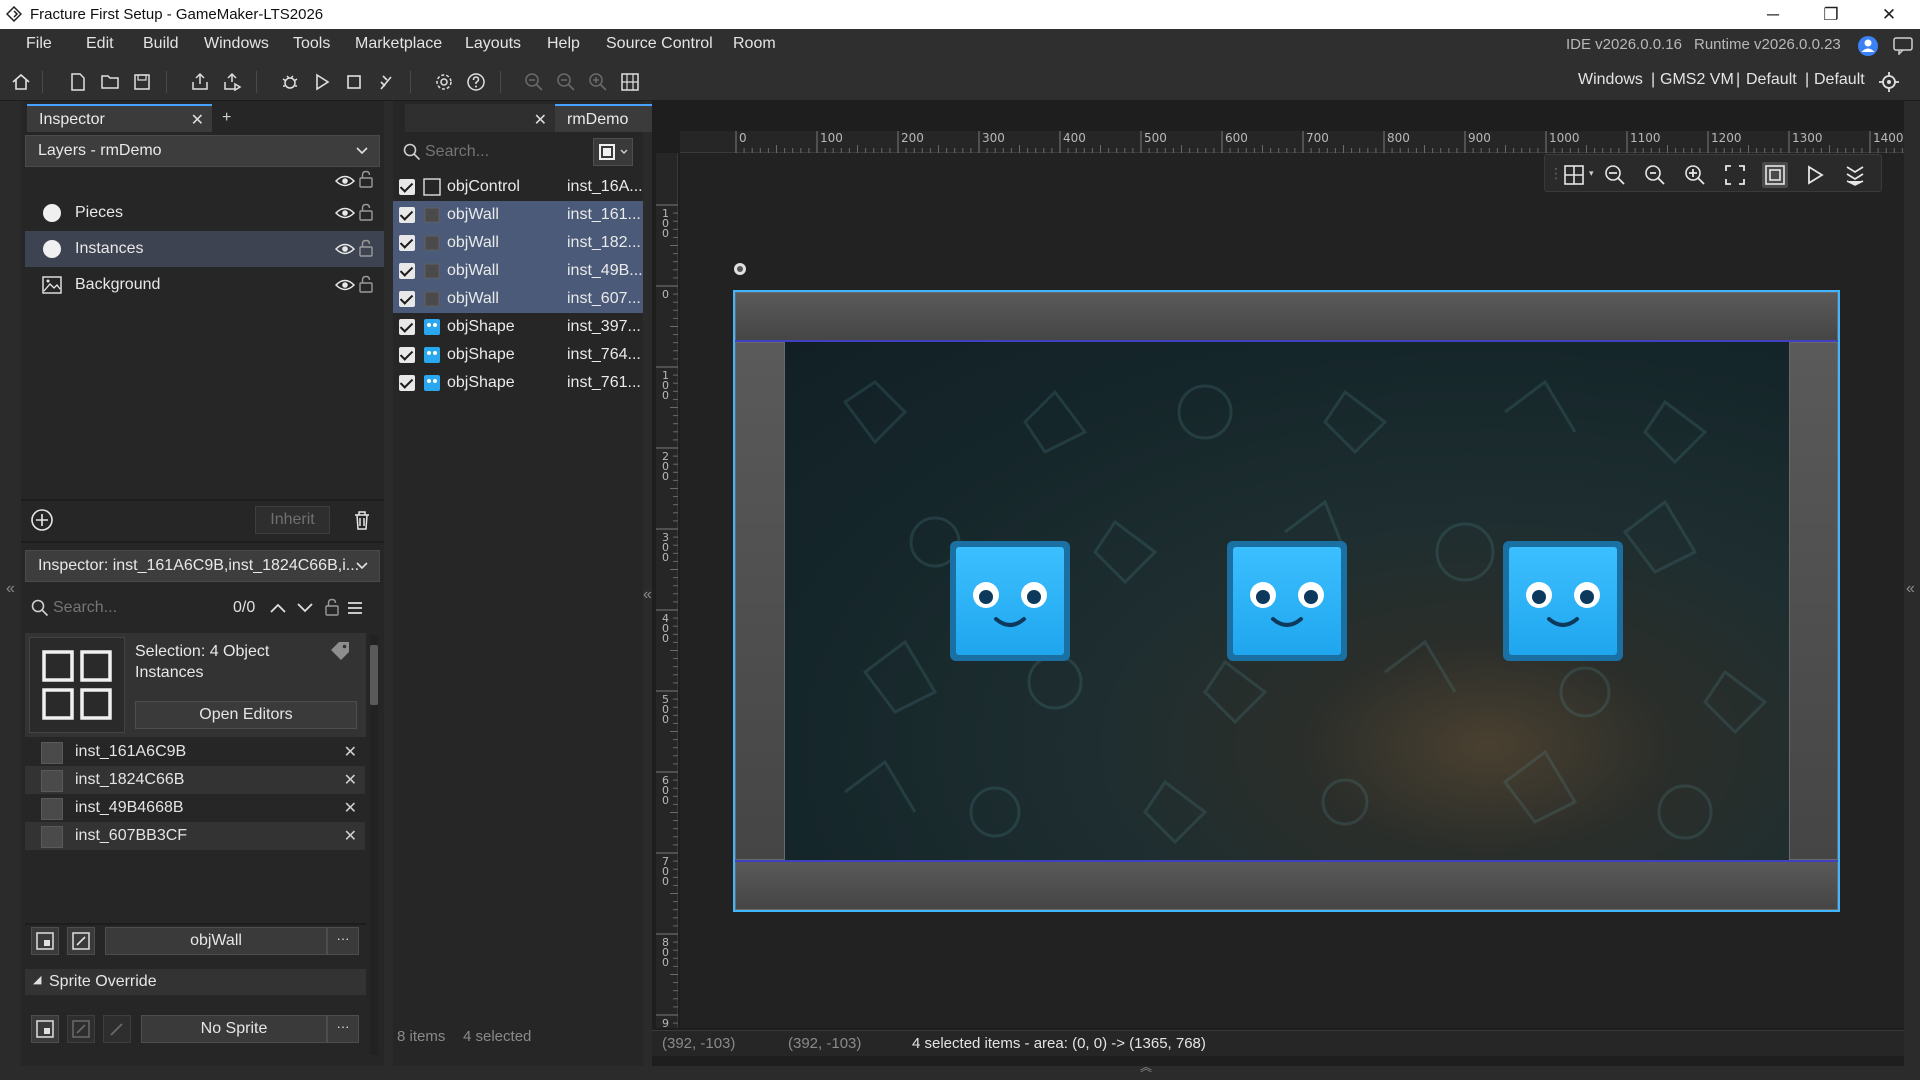  I want to click on instance-row: inst_161A6C9B ✕, so click(195, 752).